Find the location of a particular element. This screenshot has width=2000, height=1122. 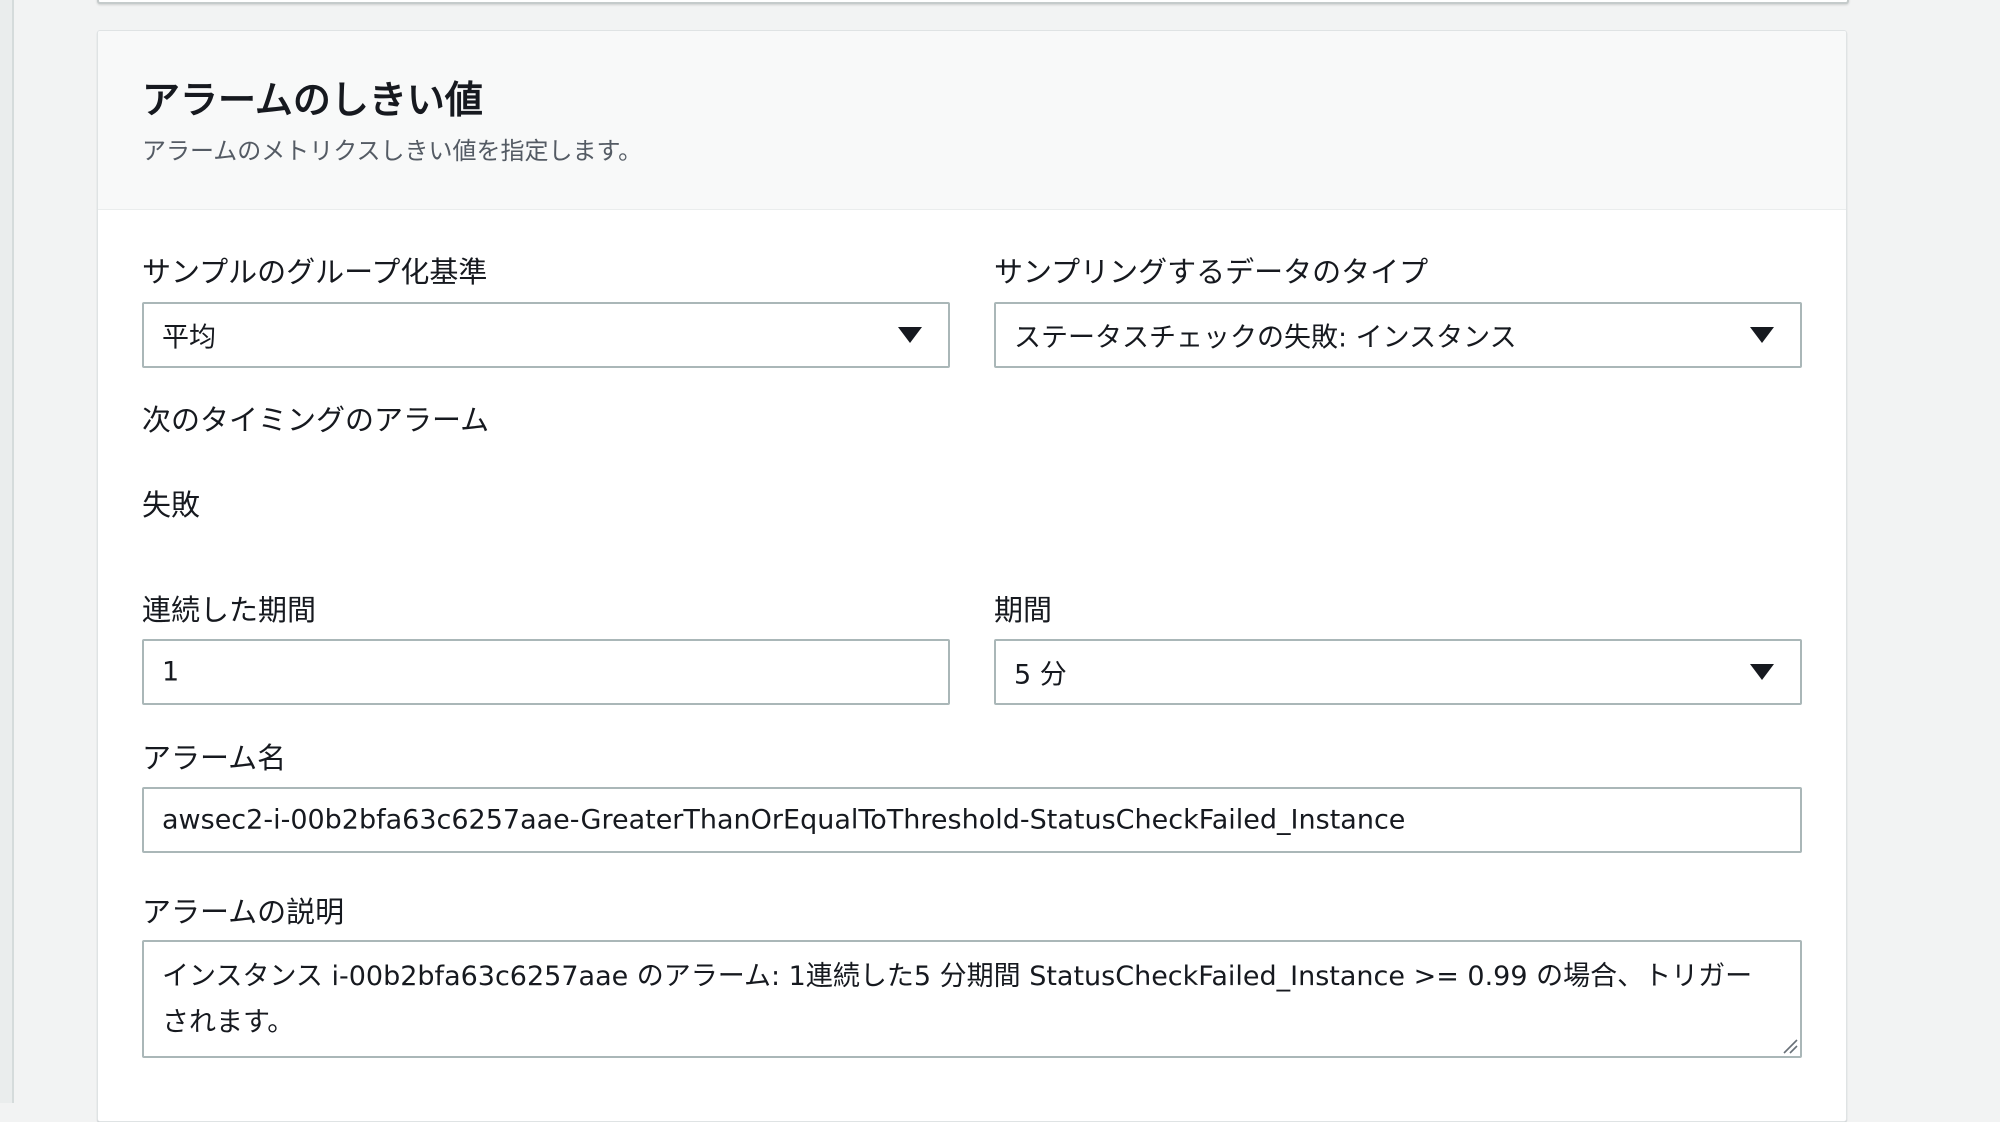

consecutive-periods-label: 連続した期間 is located at coordinates (229, 610).